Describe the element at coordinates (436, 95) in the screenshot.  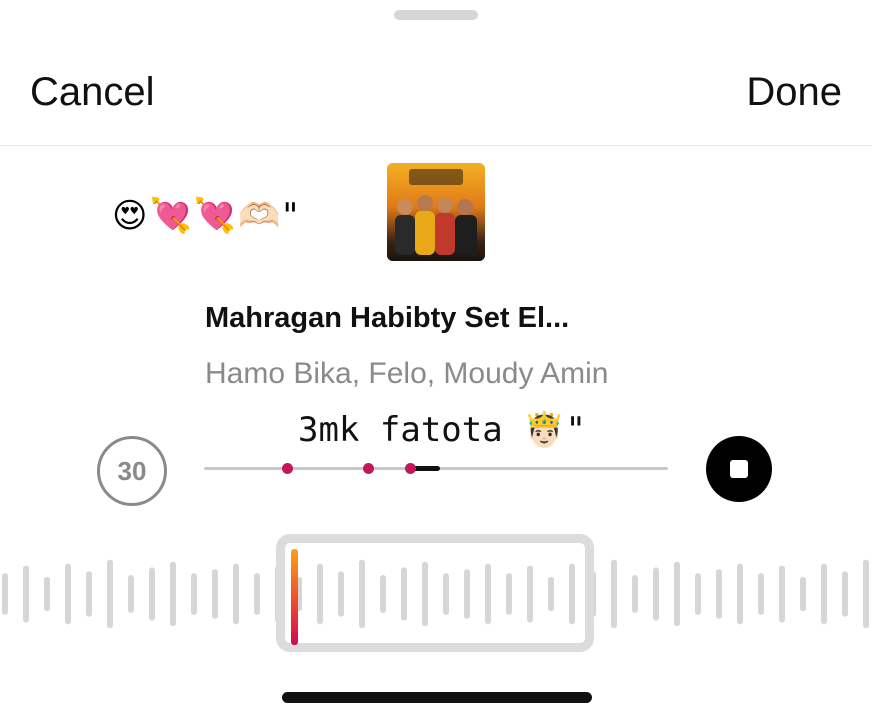
I see `header-bar: Cancel Done` at that location.